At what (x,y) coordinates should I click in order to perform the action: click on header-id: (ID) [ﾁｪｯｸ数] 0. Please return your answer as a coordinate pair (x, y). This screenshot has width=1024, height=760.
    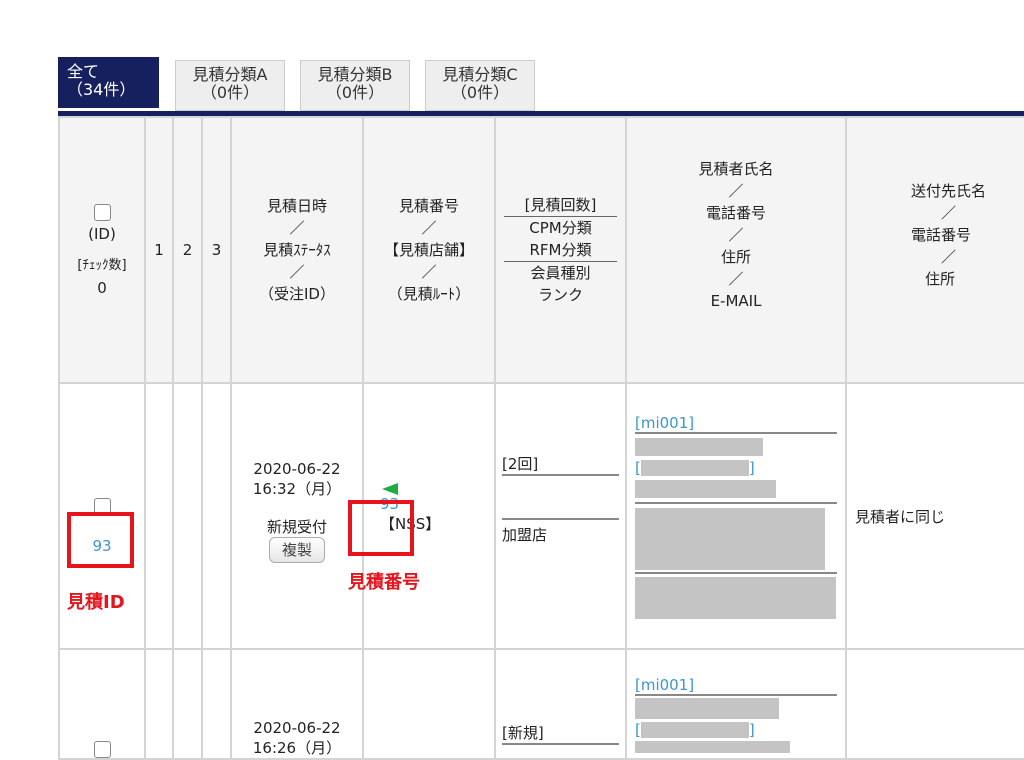
    Looking at the image, I should click on (102, 250).